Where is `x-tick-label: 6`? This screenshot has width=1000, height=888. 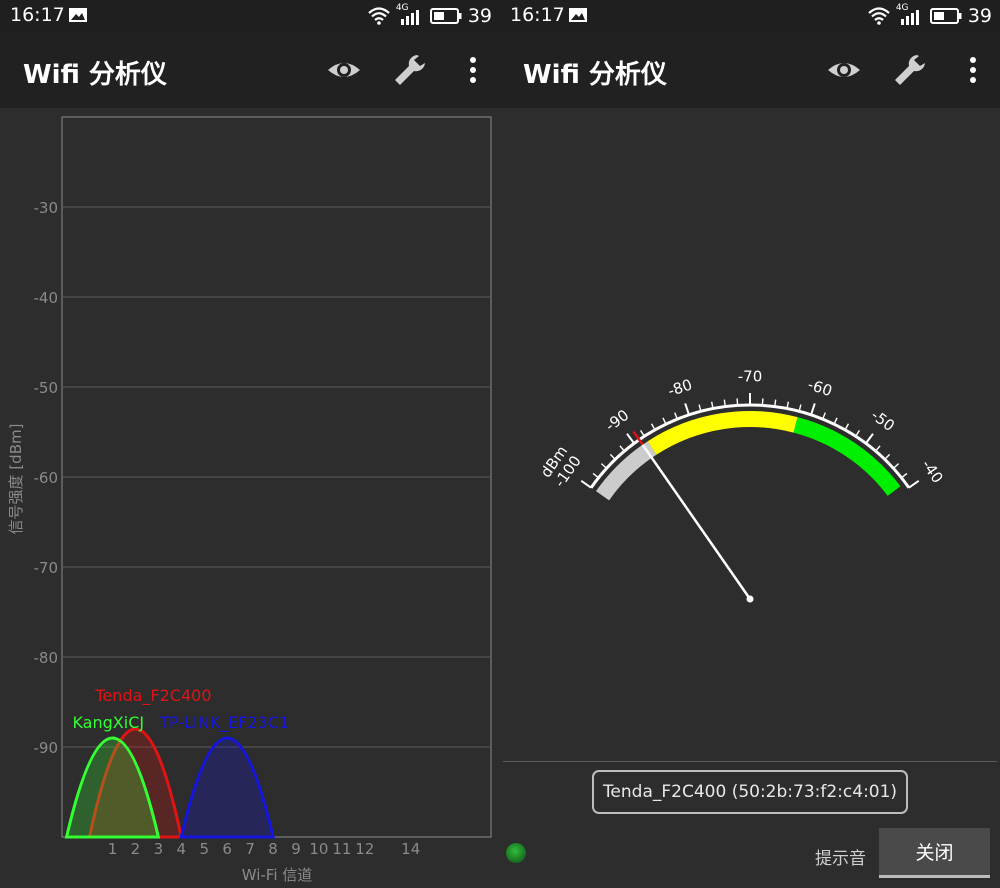
x-tick-label: 6 is located at coordinates (227, 849).